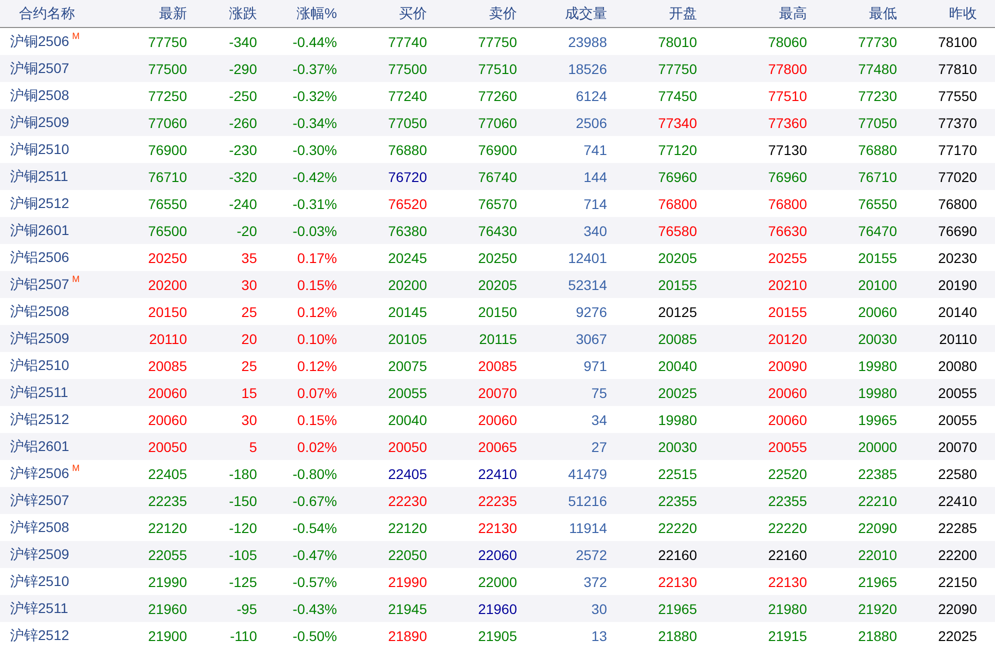 The width and height of the screenshot is (995, 650). Describe the element at coordinates (314, 500) in the screenshot. I see `table-cell: -0.67%` at that location.